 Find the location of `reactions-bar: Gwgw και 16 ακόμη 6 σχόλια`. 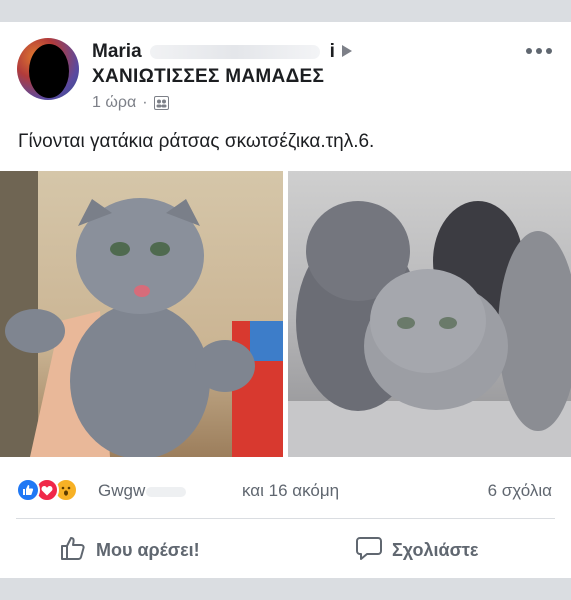

reactions-bar: Gwgw και 16 ακόμη 6 σχόλια is located at coordinates (286, 491).